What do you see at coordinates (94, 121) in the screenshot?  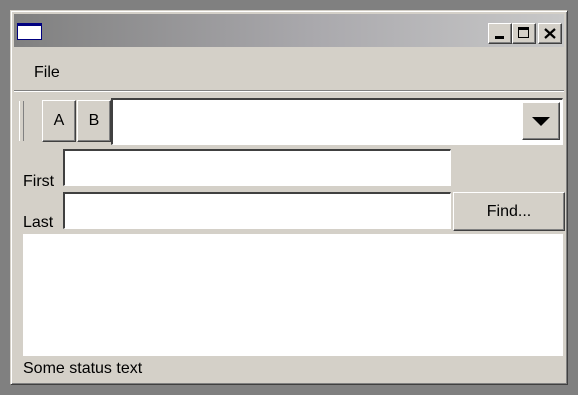 I see `toolbar-button-b: B` at bounding box center [94, 121].